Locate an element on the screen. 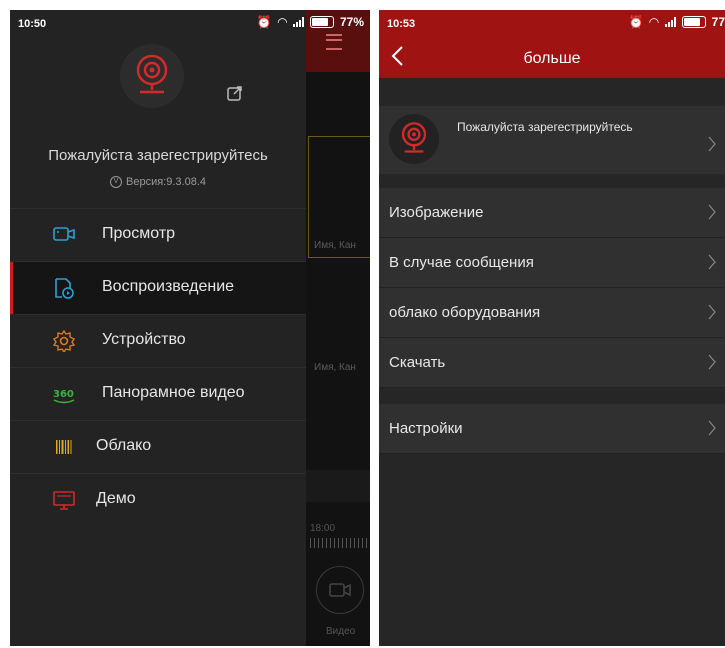 This screenshot has width=725, height=648. menu-item-label: Облако is located at coordinates (124, 445).